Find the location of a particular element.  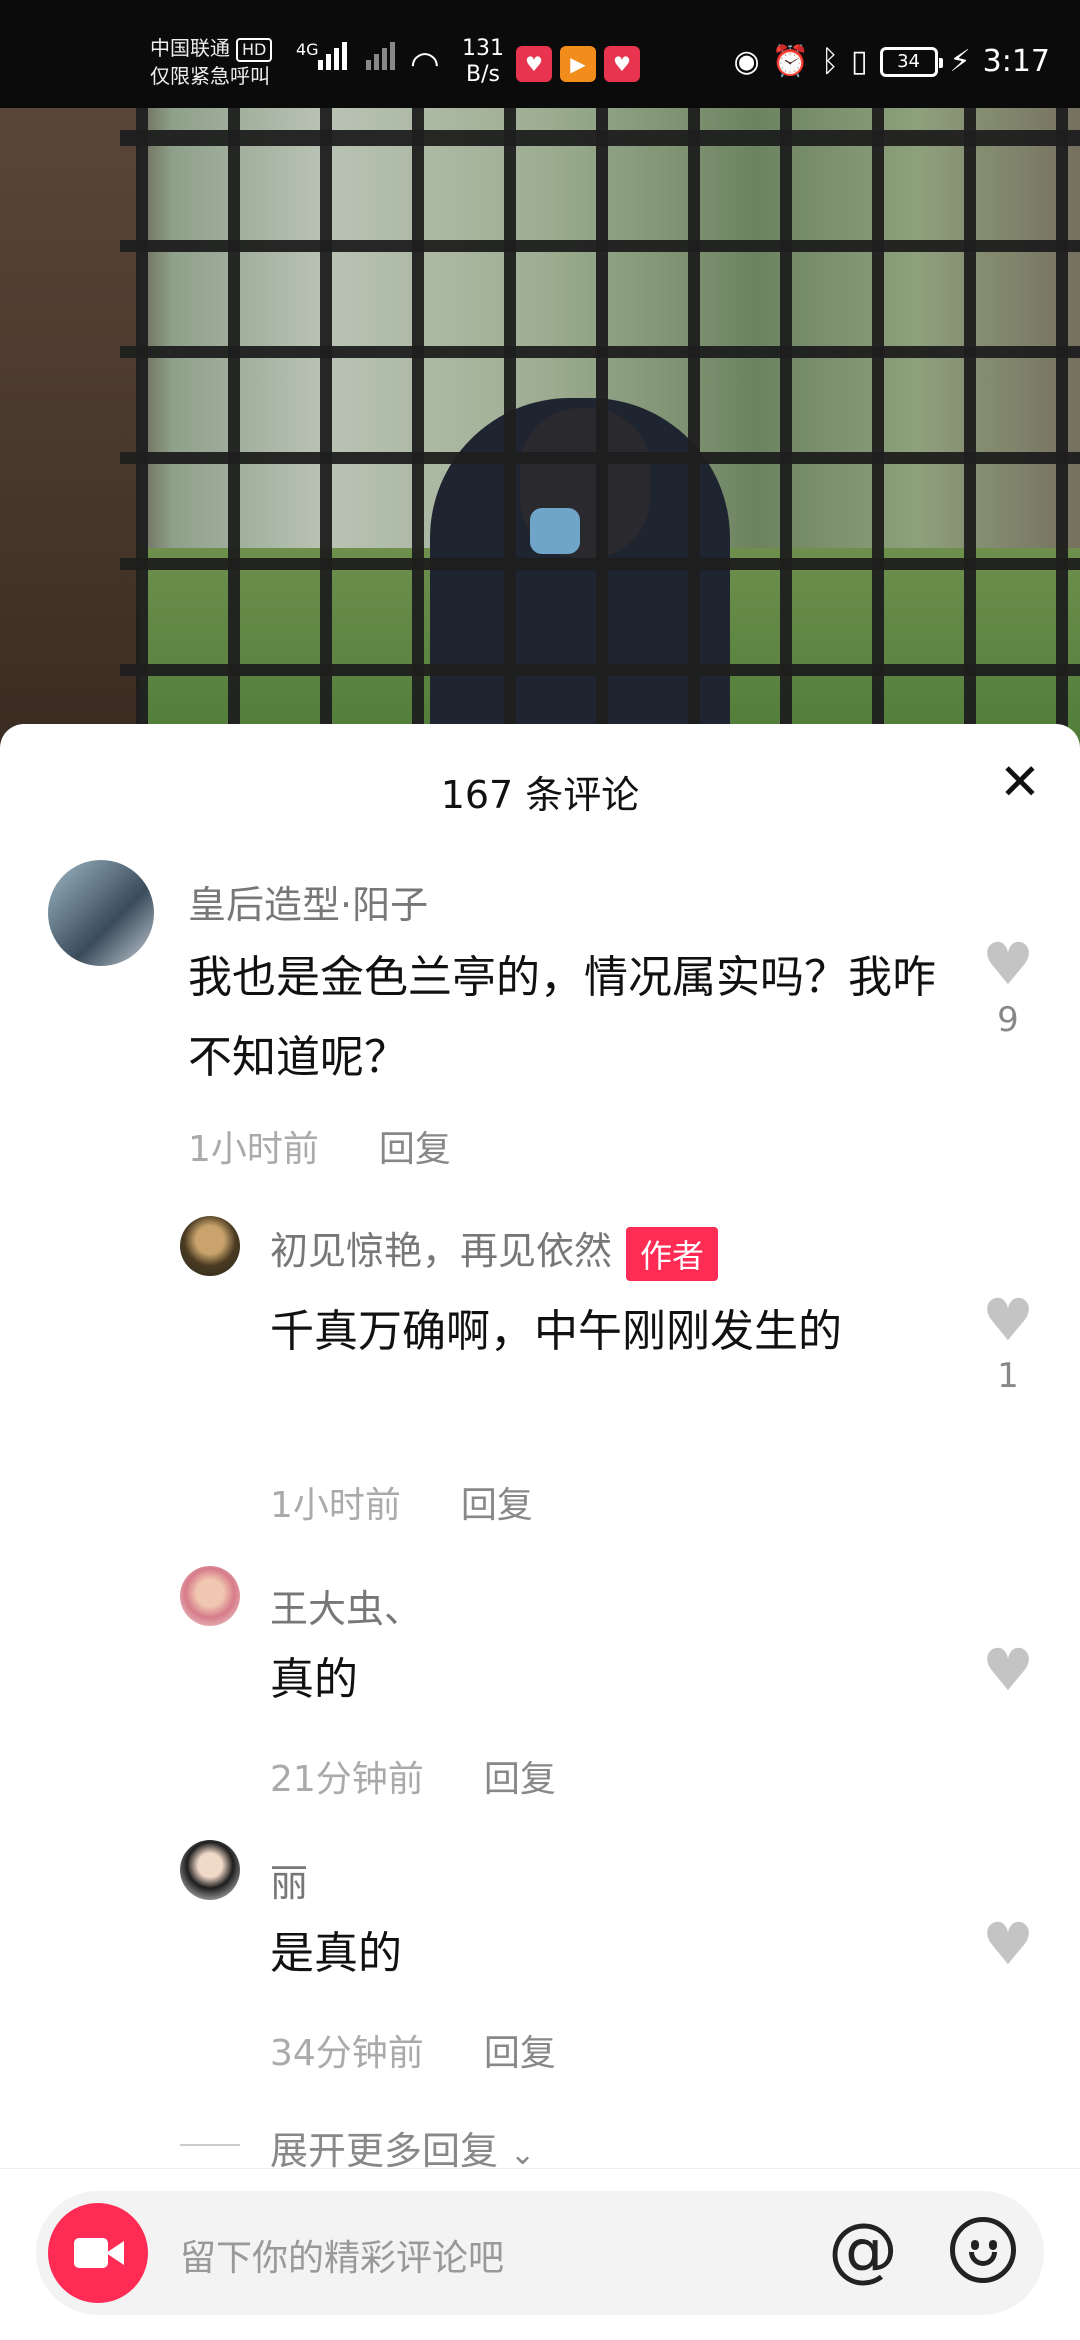

comment-text: 我也是金色兰亭的，情况属实吗？我咋不知道呢？ is located at coordinates (568, 1018).